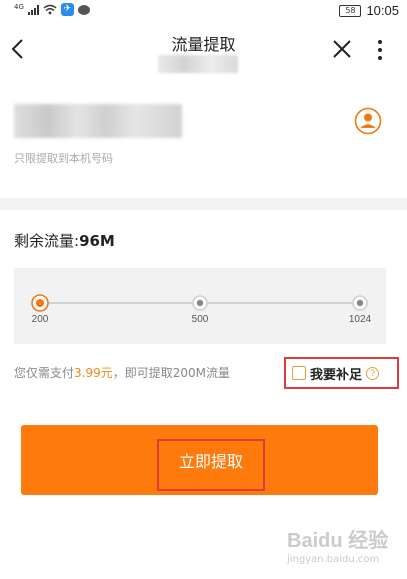 The image size is (407, 579). I want to click on slider-track, so click(199, 303).